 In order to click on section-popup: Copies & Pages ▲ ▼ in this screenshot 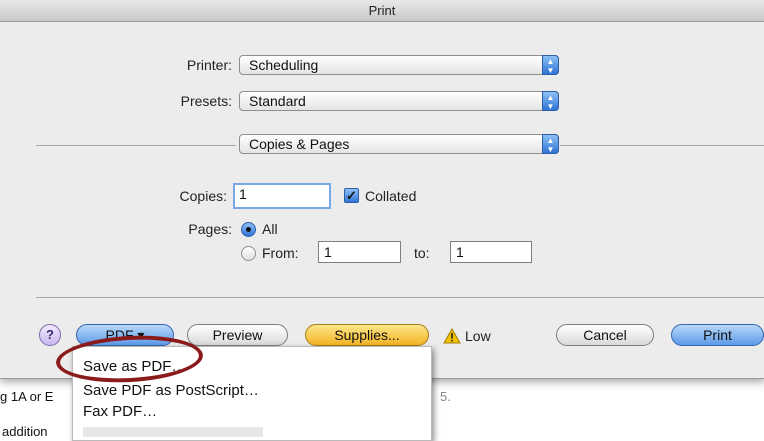, I will do `click(399, 144)`.